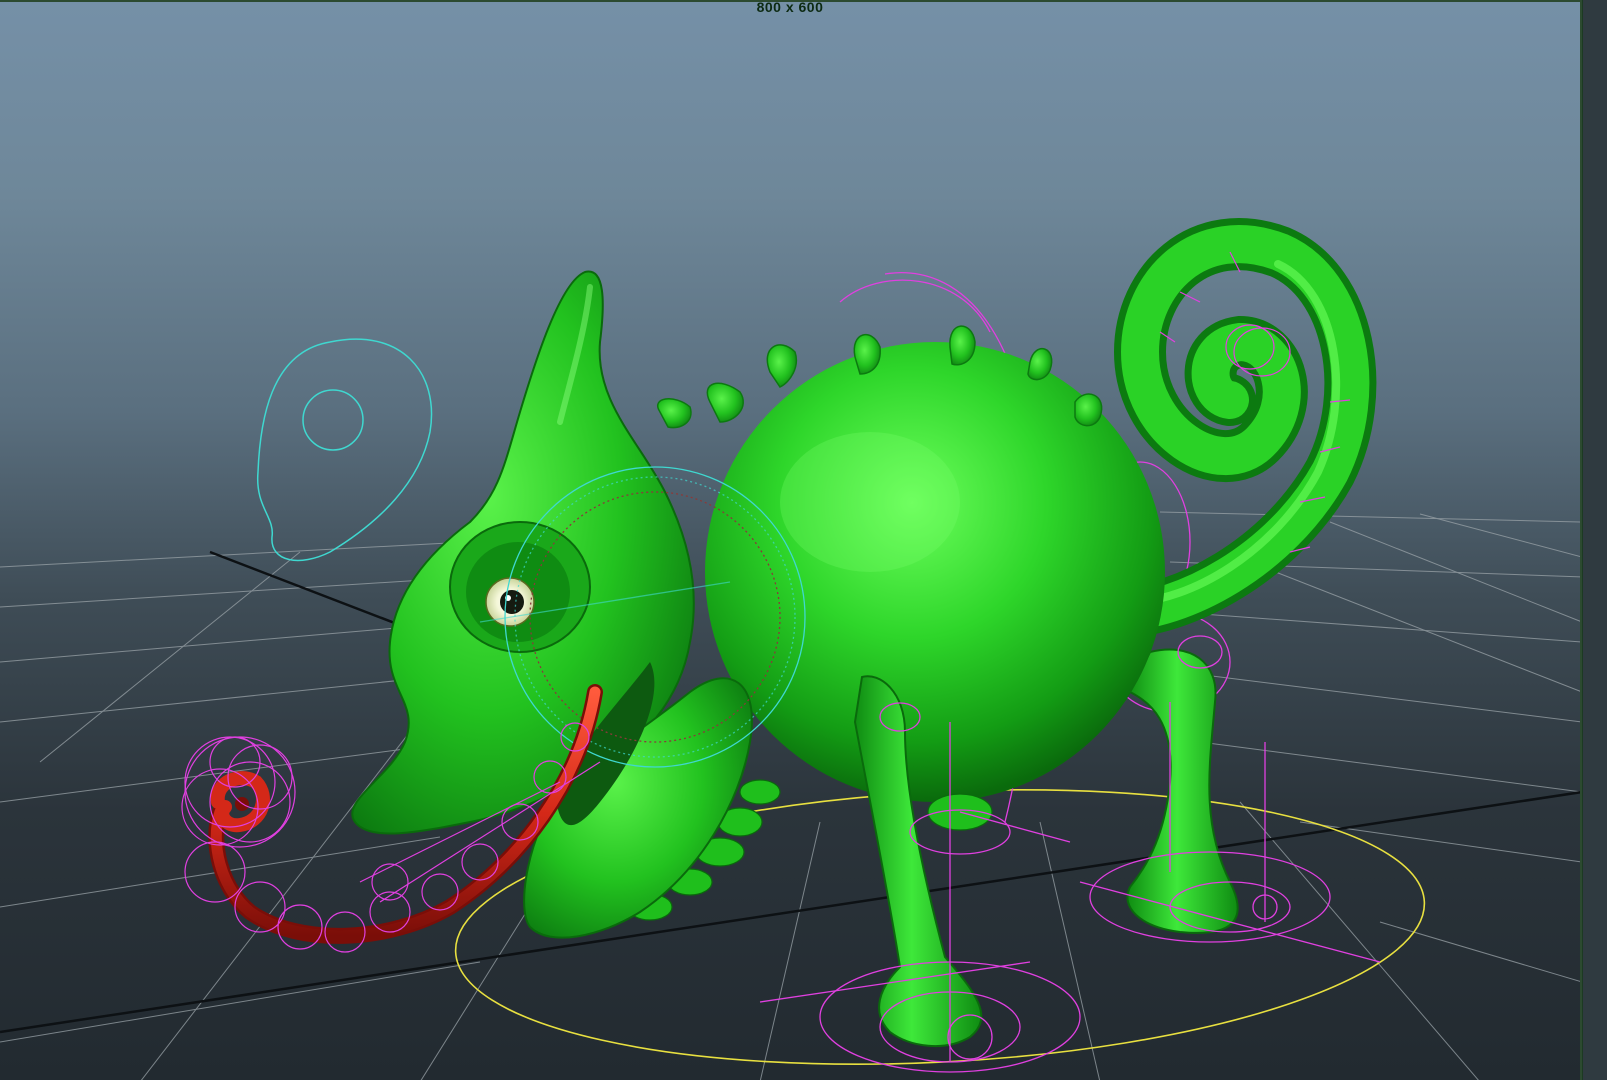  What do you see at coordinates (1594, 540) in the screenshot?
I see `viewport-side-strip` at bounding box center [1594, 540].